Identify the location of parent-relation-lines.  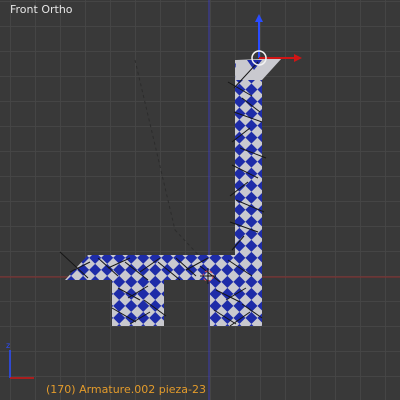
(170, 161).